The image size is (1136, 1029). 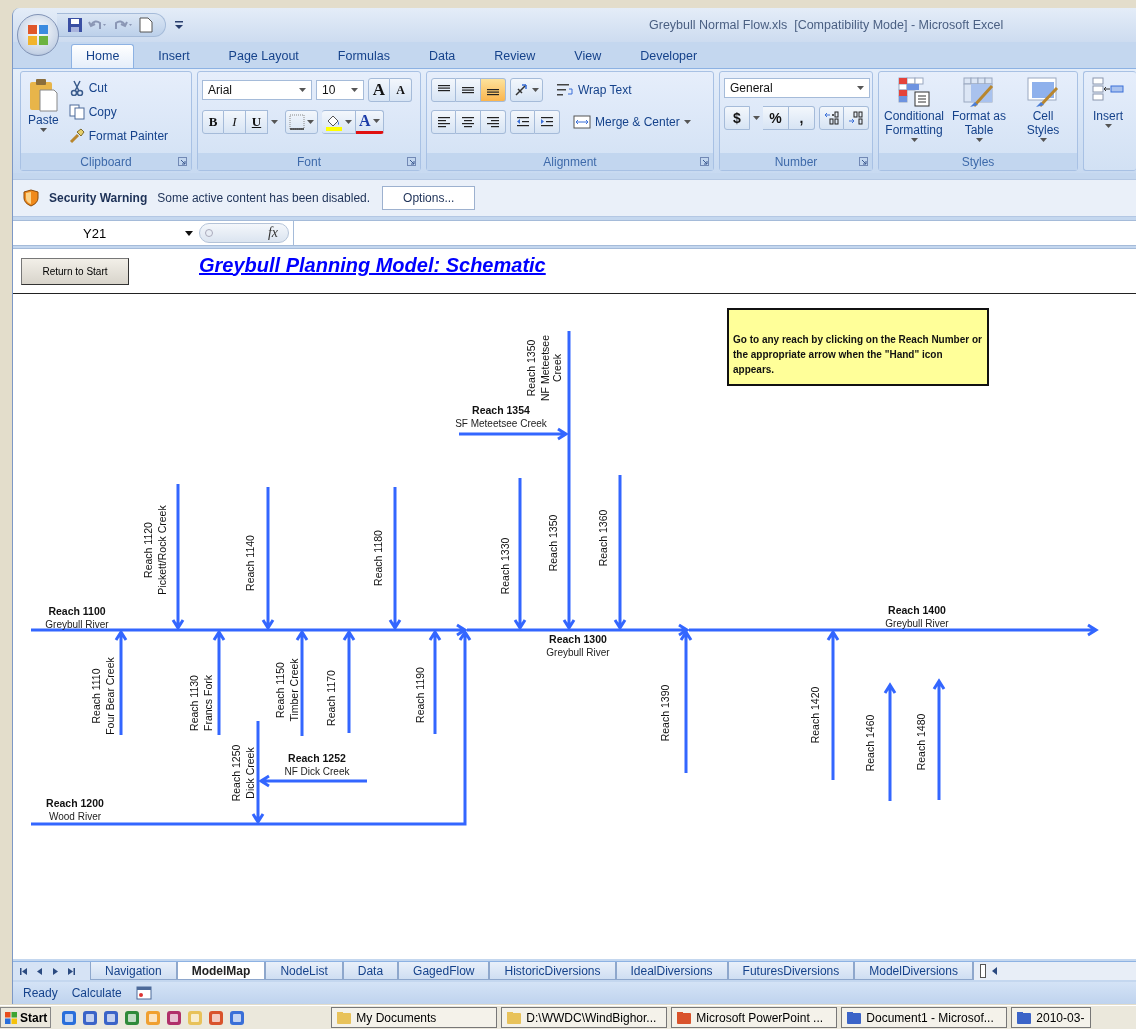 I want to click on reach-label: Reach 1400, so click(x=917, y=610).